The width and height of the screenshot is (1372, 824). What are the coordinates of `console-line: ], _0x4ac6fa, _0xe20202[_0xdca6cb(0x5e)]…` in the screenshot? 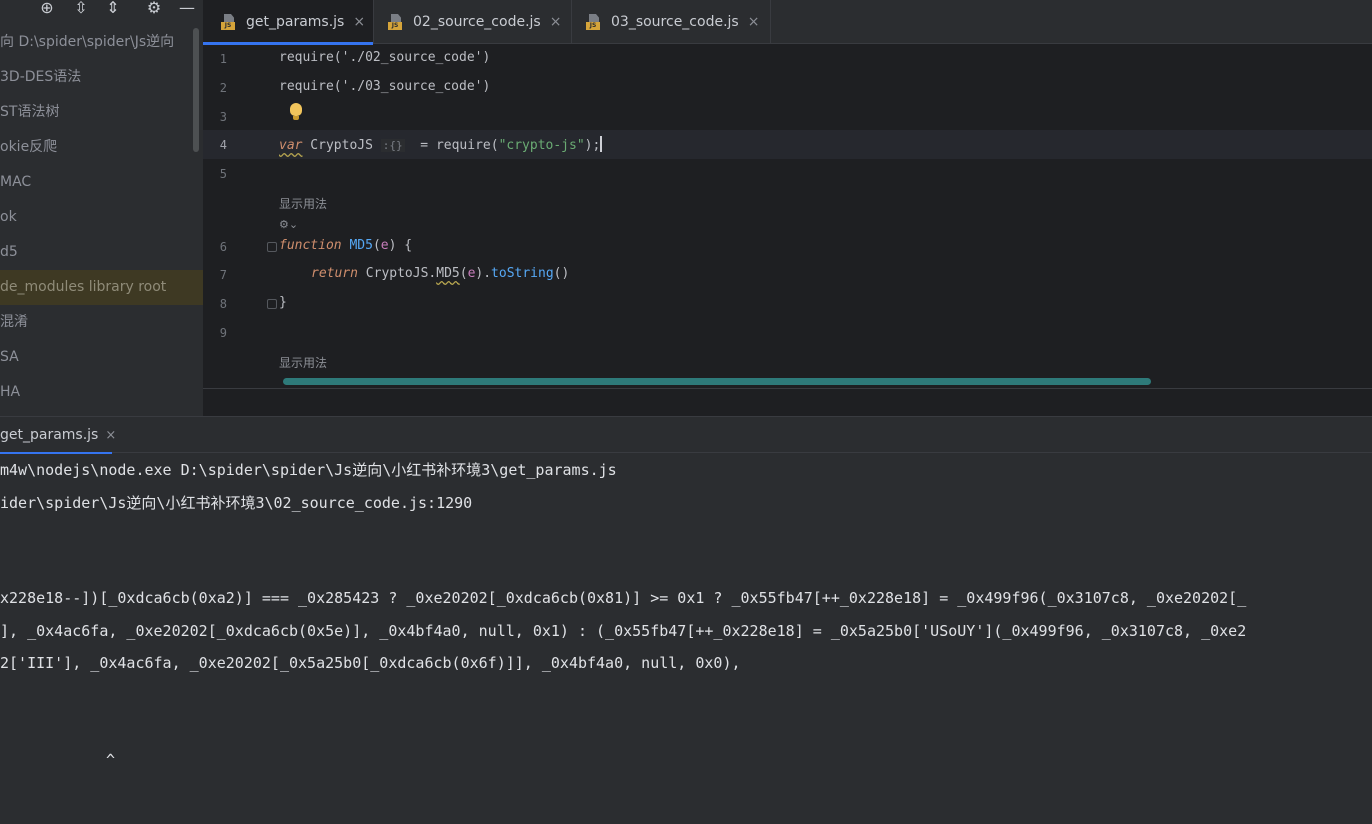 It's located at (623, 631).